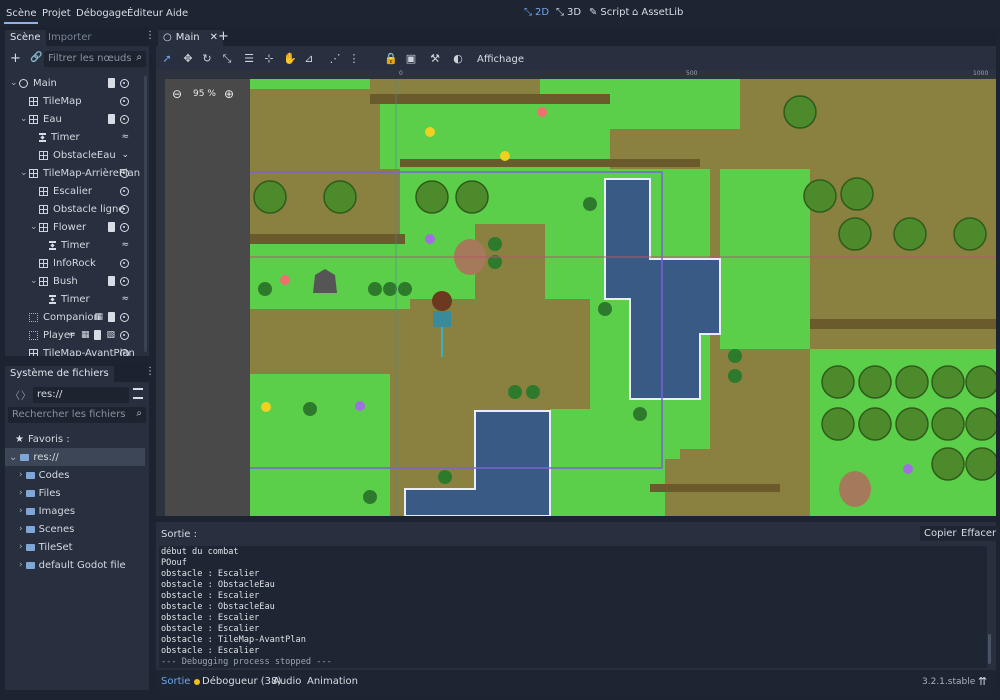 The width and height of the screenshot is (1000, 700). What do you see at coordinates (44, 475) in the screenshot?
I see `folder-item: › Codes` at bounding box center [44, 475].